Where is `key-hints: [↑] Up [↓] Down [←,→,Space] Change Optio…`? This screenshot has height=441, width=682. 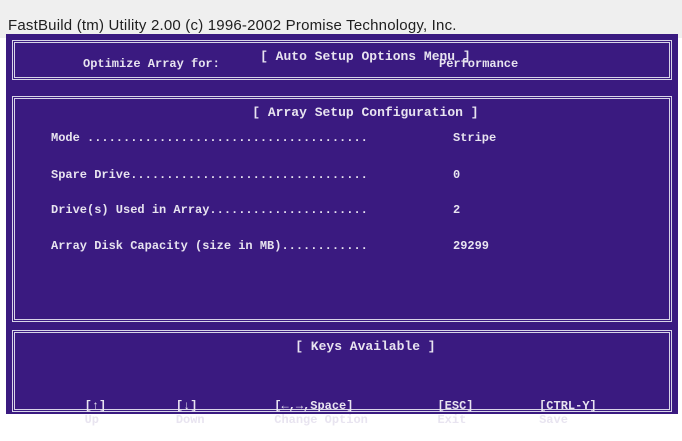 key-hints: [↑] Up [↓] Down [←,→,Space] Change Optio… is located at coordinates (312, 413).